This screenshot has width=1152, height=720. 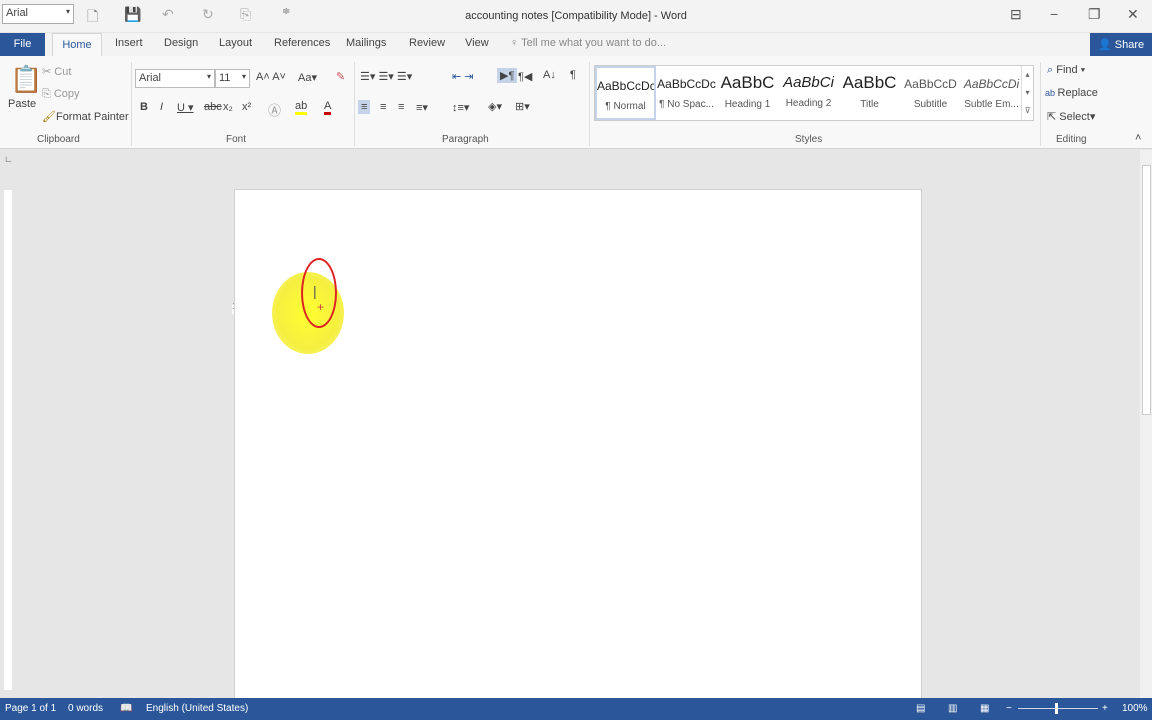 I want to click on style-label: Title, so click(x=869, y=104).